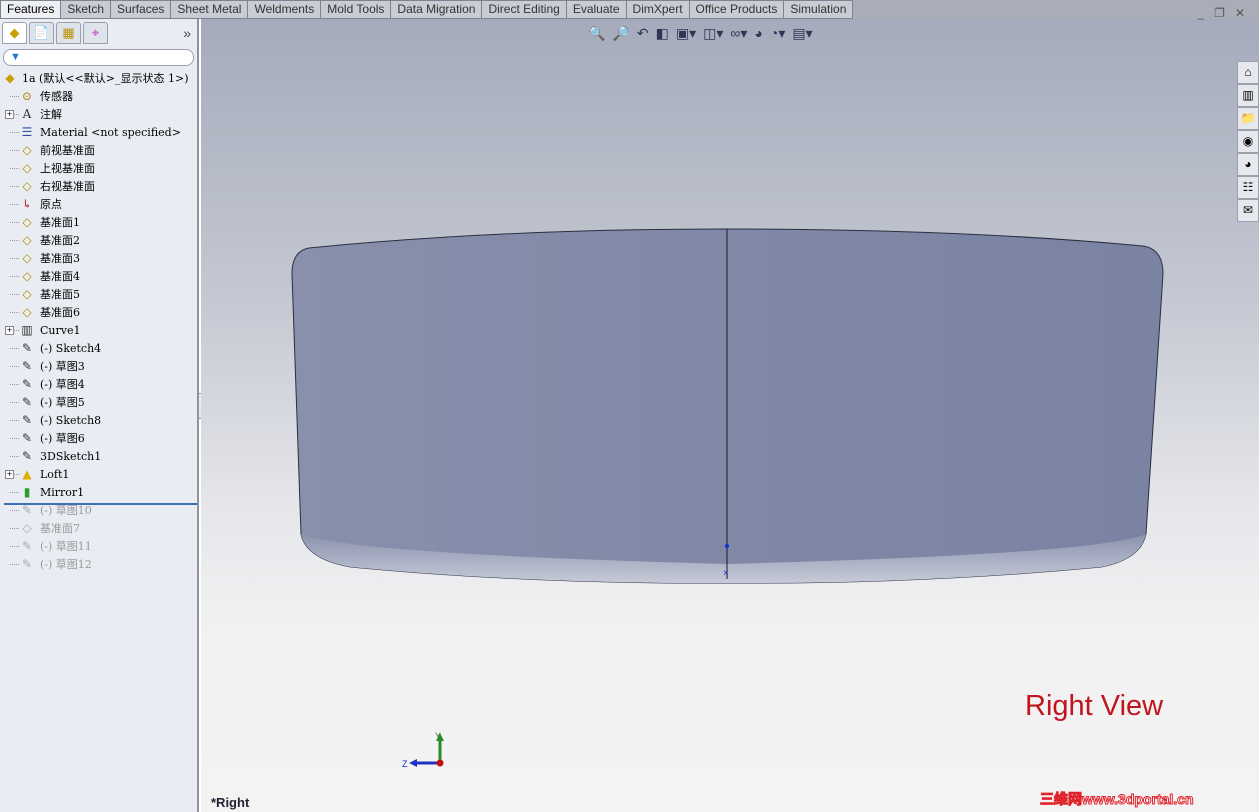 The image size is (1259, 812). I want to click on design-library-icon: ▥, so click(1248, 95).